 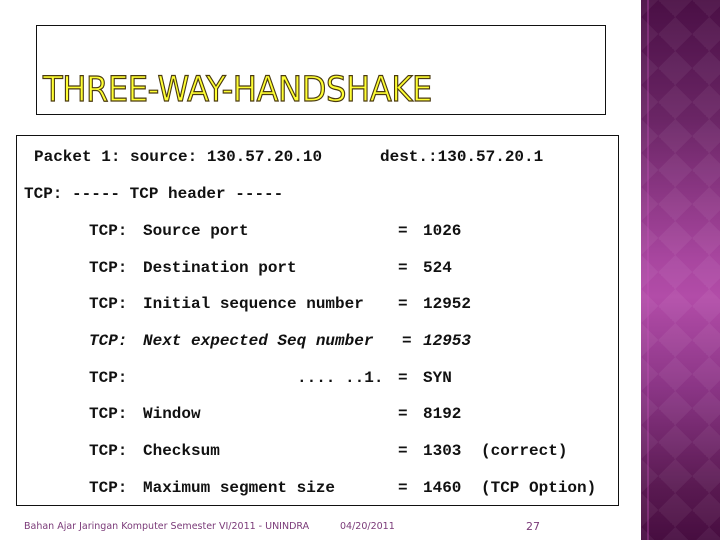 What do you see at coordinates (524, 451) in the screenshot?
I see `field-note: (correct)` at bounding box center [524, 451].